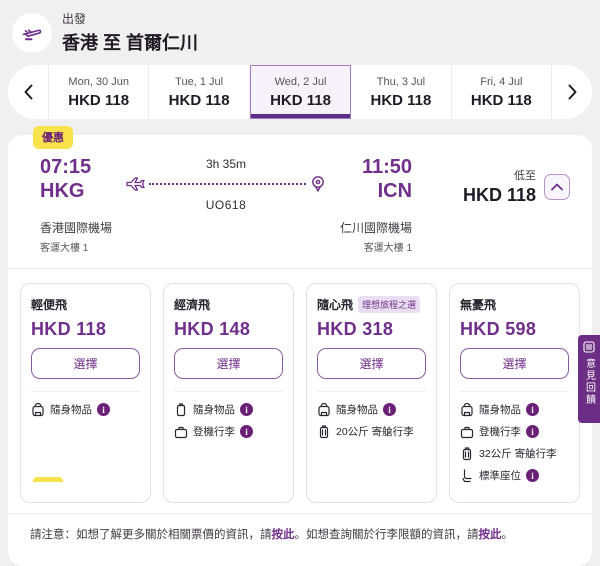  What do you see at coordinates (507, 535) in the screenshot?
I see `note-text: 。` at bounding box center [507, 535].